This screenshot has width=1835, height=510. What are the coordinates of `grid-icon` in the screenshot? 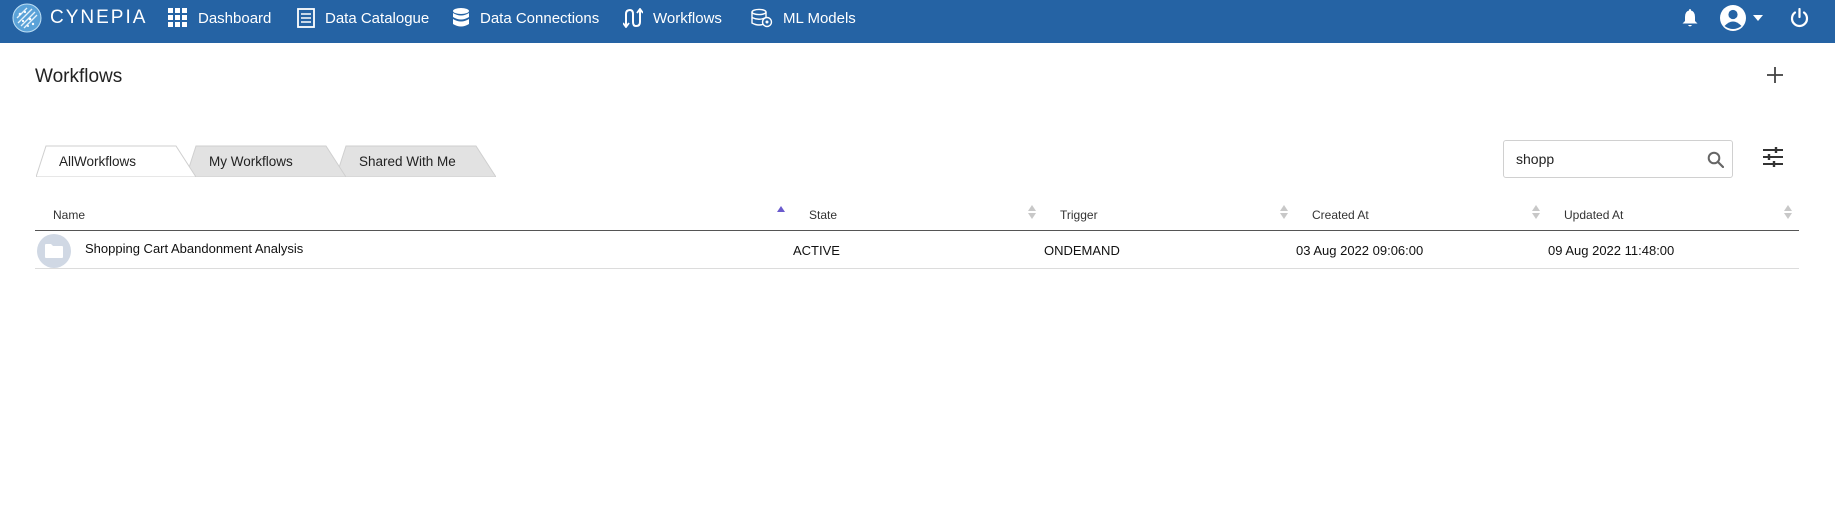 It's located at (177, 17).